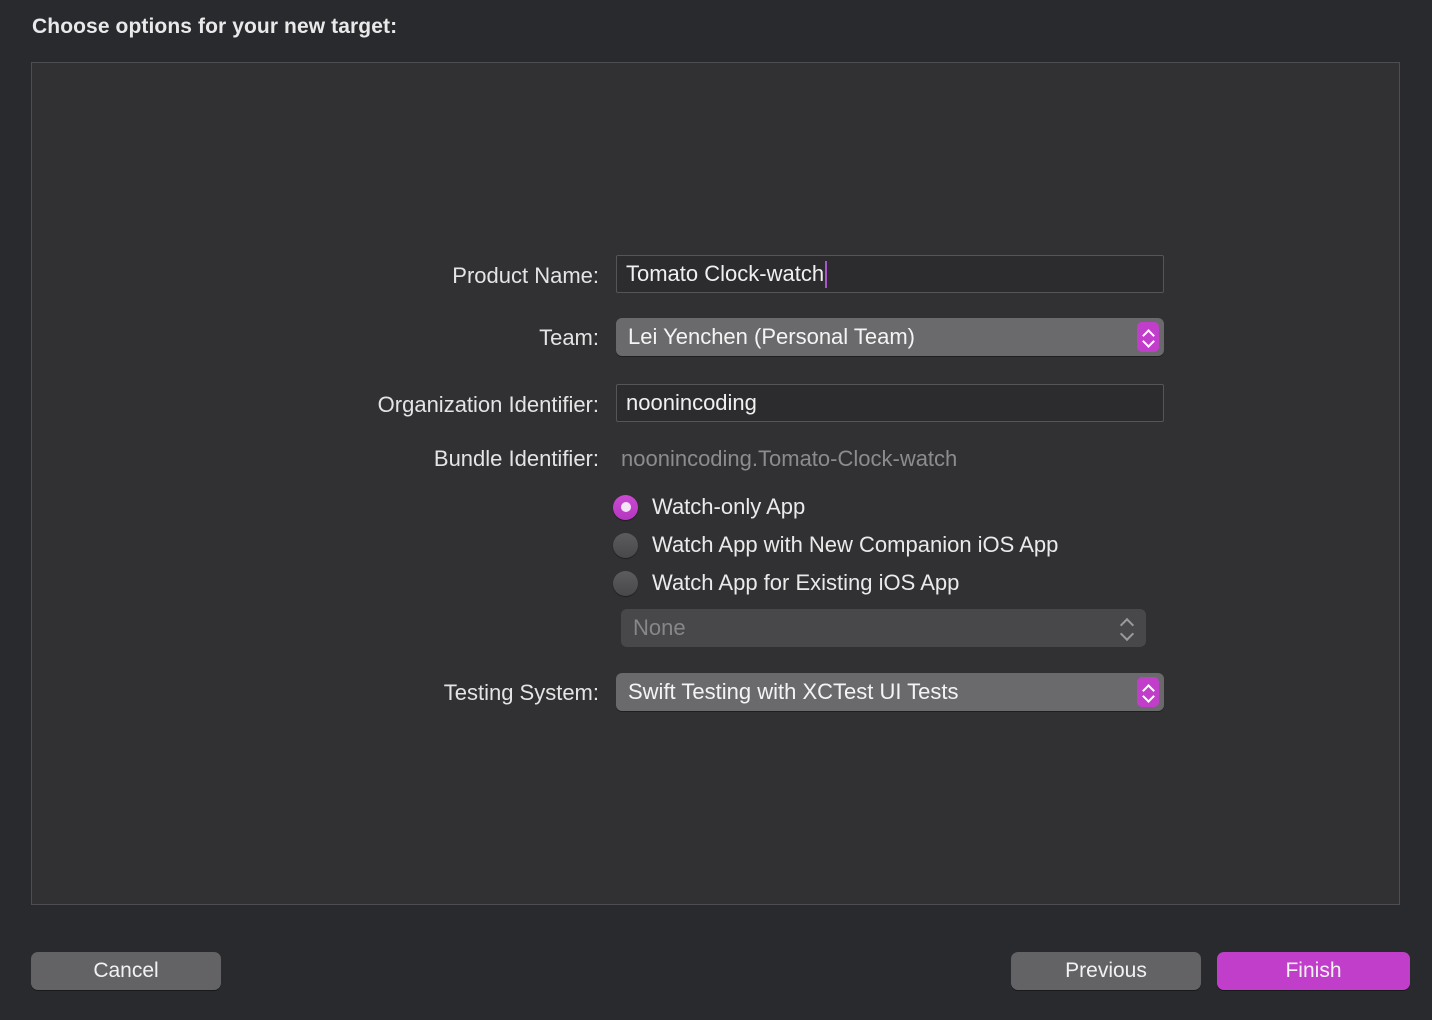 This screenshot has height=1020, width=1432. I want to click on cancel-button: Cancel, so click(126, 971).